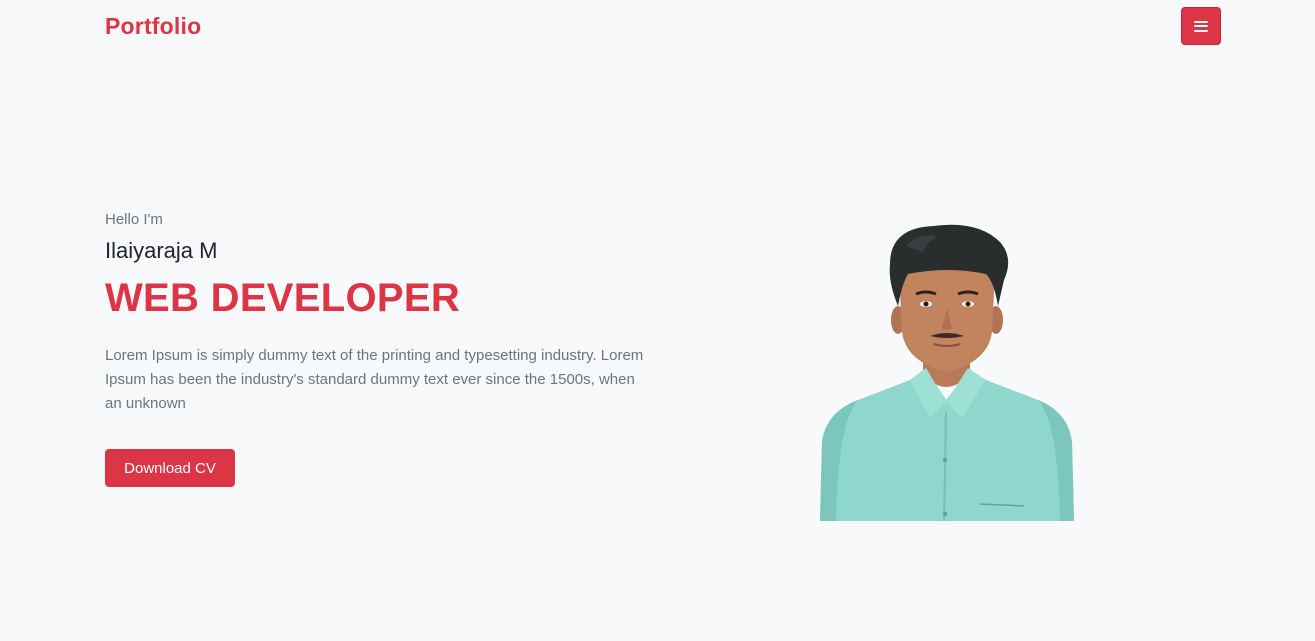 The height and width of the screenshot is (641, 1315). Describe the element at coordinates (153, 26) in the screenshot. I see `brand-logo-link: Portfolio` at that location.